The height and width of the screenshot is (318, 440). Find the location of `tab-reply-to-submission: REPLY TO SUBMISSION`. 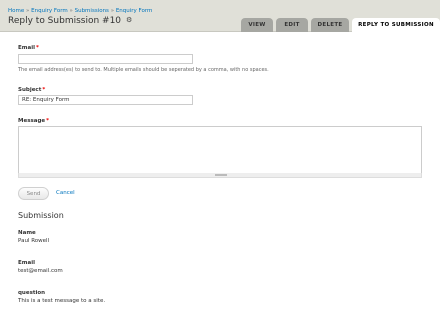

tab-reply-to-submission: REPLY TO SUBMISSION is located at coordinates (396, 25).